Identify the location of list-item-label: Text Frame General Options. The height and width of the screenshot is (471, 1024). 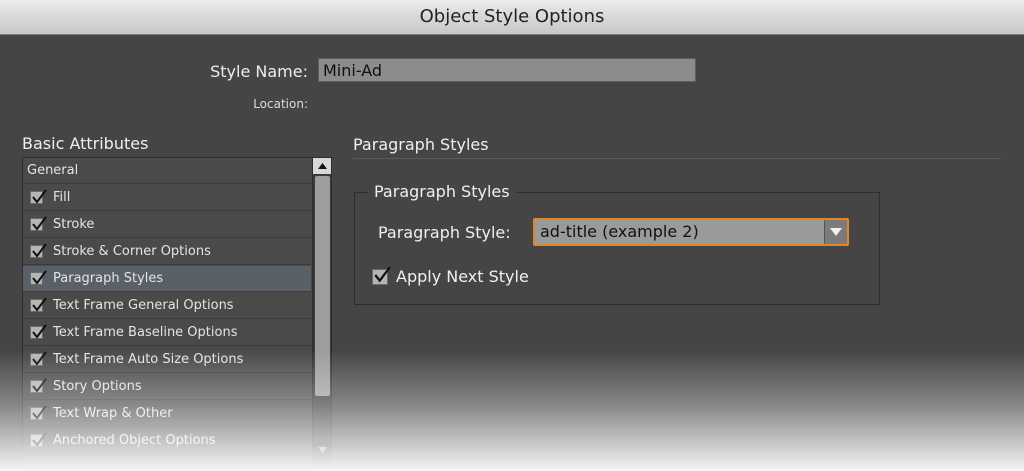
(143, 305).